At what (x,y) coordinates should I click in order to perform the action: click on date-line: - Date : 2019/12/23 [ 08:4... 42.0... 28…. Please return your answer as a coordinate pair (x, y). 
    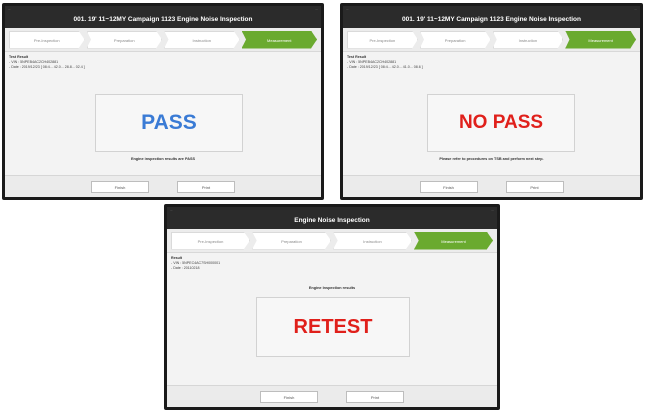
    Looking at the image, I should click on (47, 67).